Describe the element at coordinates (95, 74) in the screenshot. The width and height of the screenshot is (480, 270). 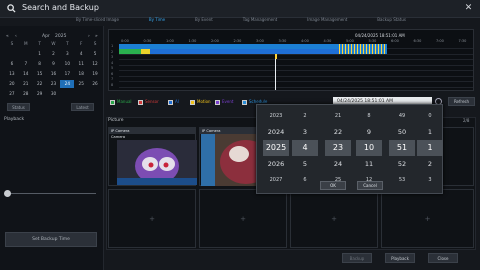
I see `calendar-day: 19` at that location.